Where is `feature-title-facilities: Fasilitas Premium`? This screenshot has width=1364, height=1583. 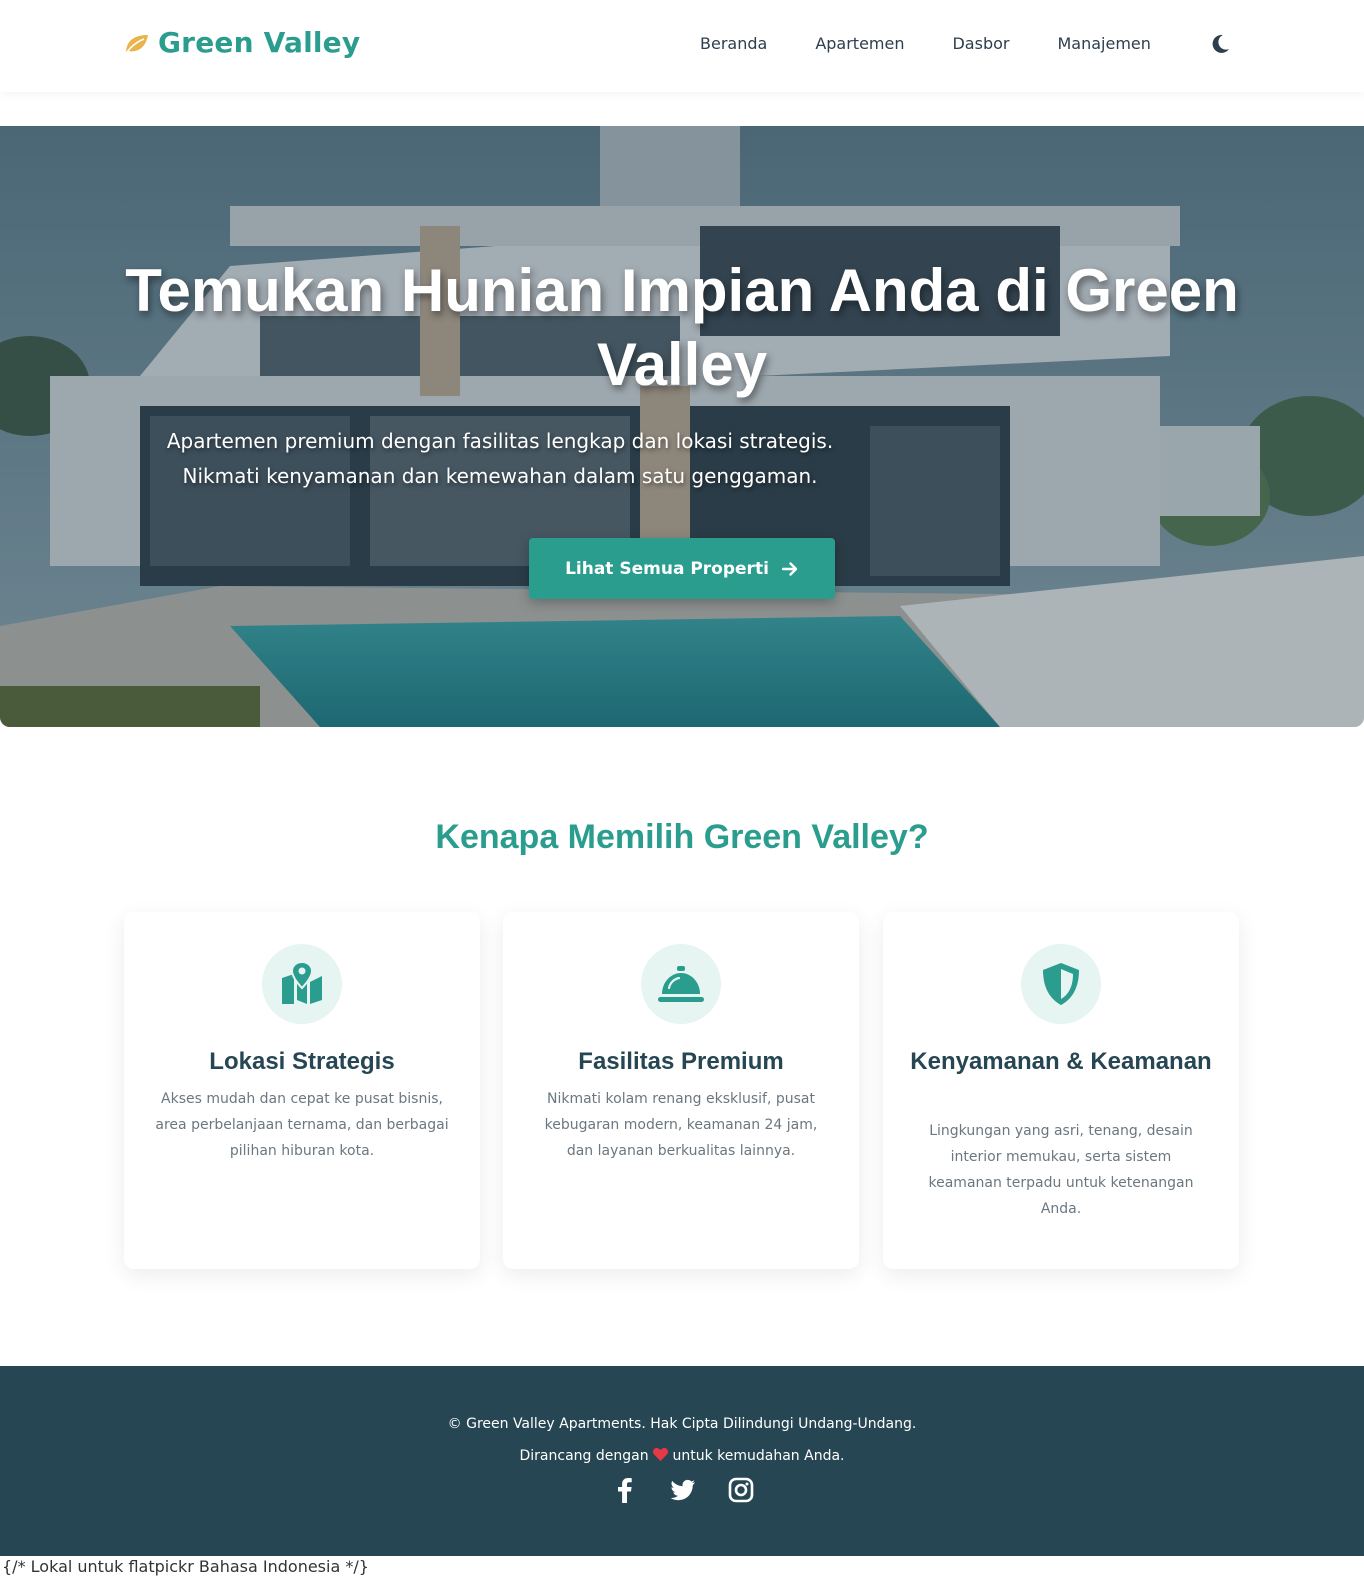 feature-title-facilities: Fasilitas Premium is located at coordinates (681, 1061).